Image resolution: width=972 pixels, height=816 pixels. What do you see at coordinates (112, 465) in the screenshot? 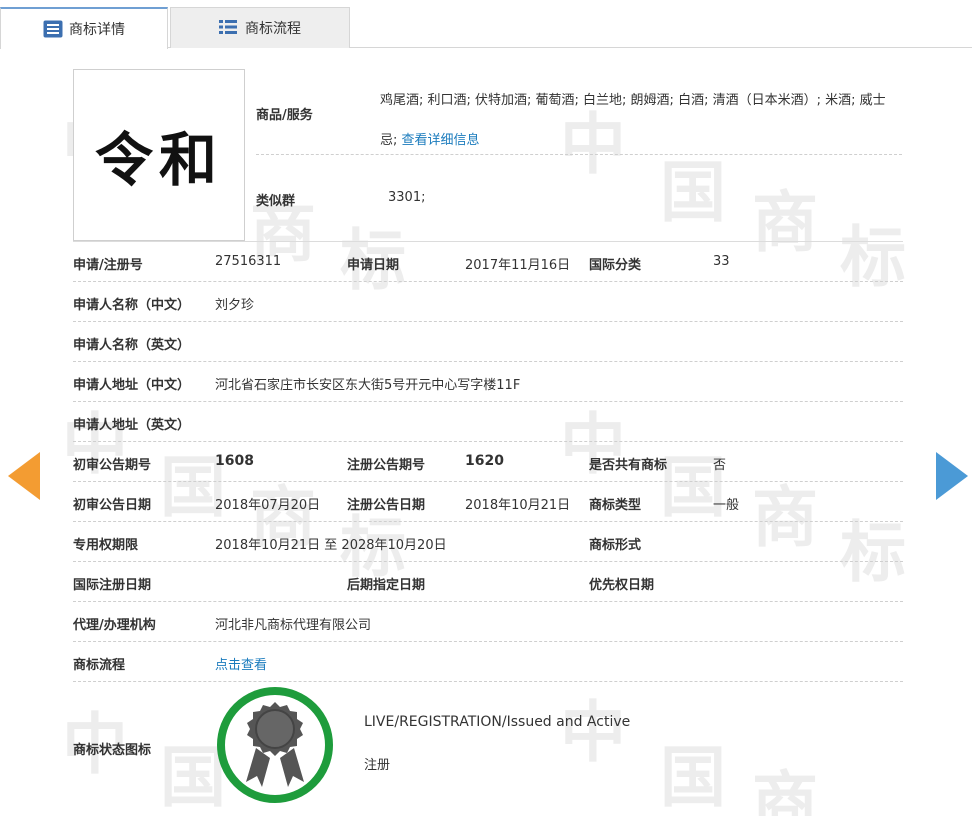
I see `prelim-issue-no-label: 初审公告期号` at bounding box center [112, 465].